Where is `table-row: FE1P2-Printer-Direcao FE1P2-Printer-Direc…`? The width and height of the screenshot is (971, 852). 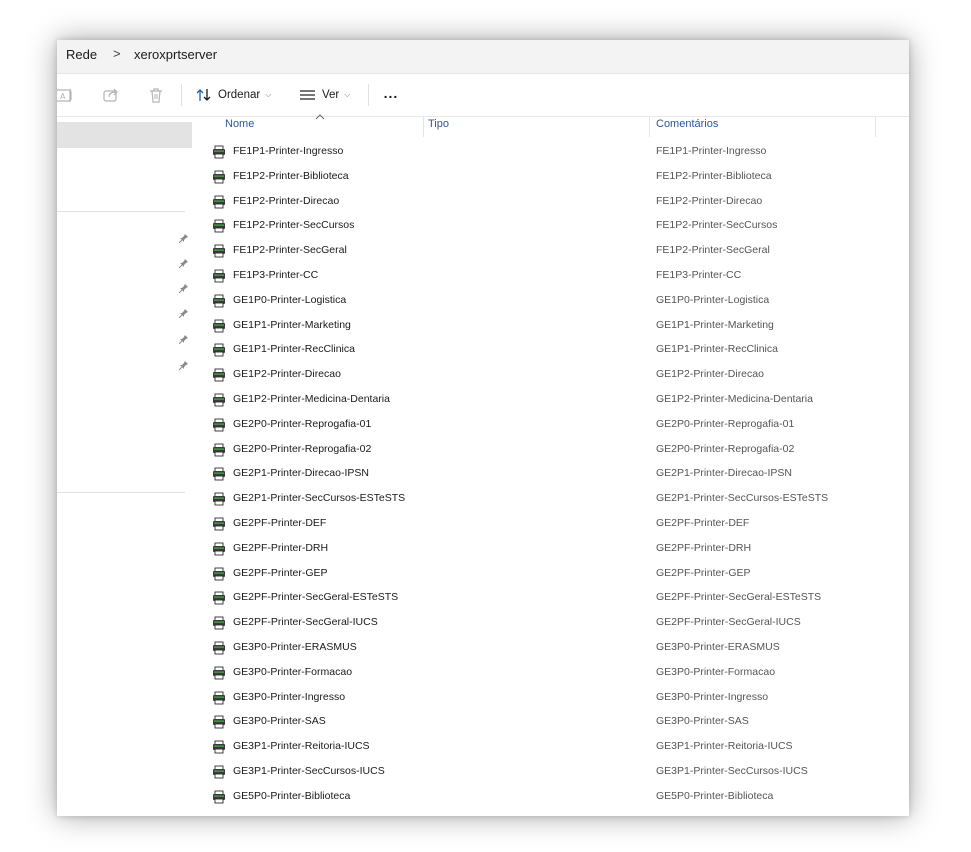
table-row: FE1P2-Printer-Direcao FE1P2-Printer-Direc… is located at coordinates (557, 202).